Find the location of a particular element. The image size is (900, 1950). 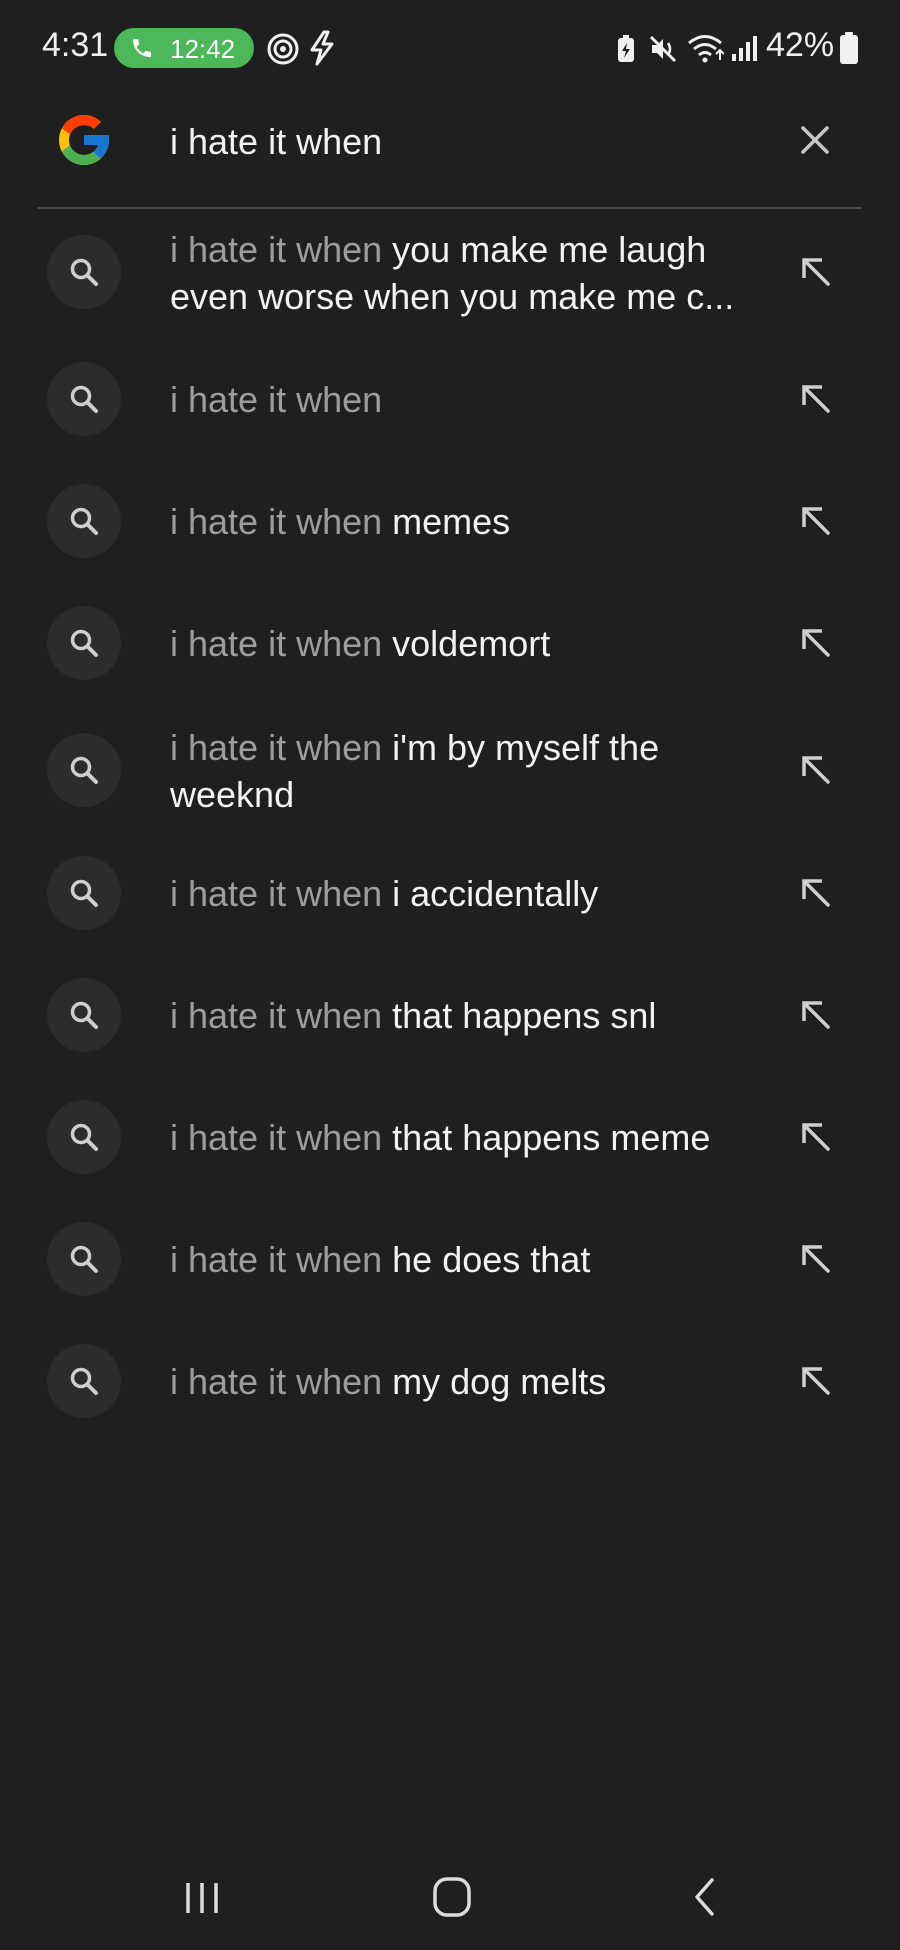

phone-icon is located at coordinates (142, 48).